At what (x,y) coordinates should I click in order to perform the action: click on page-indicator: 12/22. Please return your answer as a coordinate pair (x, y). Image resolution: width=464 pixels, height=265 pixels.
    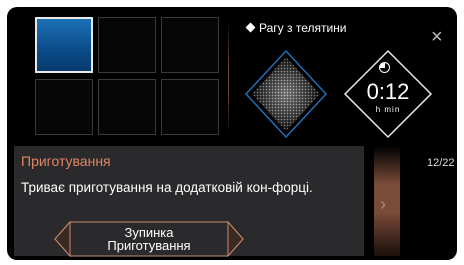
    Looking at the image, I should click on (441, 163).